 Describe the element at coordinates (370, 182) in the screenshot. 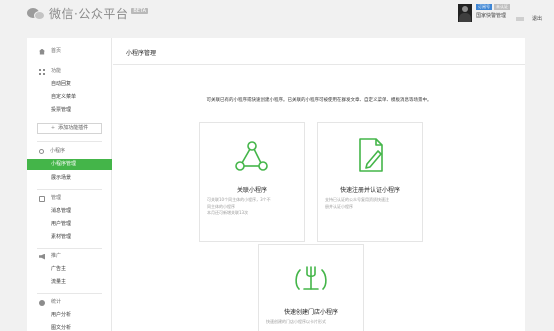

I see `quick-register-mini-program-card: 快速注册并认证小程序 支持已认证的公众号复用资质快速注 册并认证小程序` at that location.